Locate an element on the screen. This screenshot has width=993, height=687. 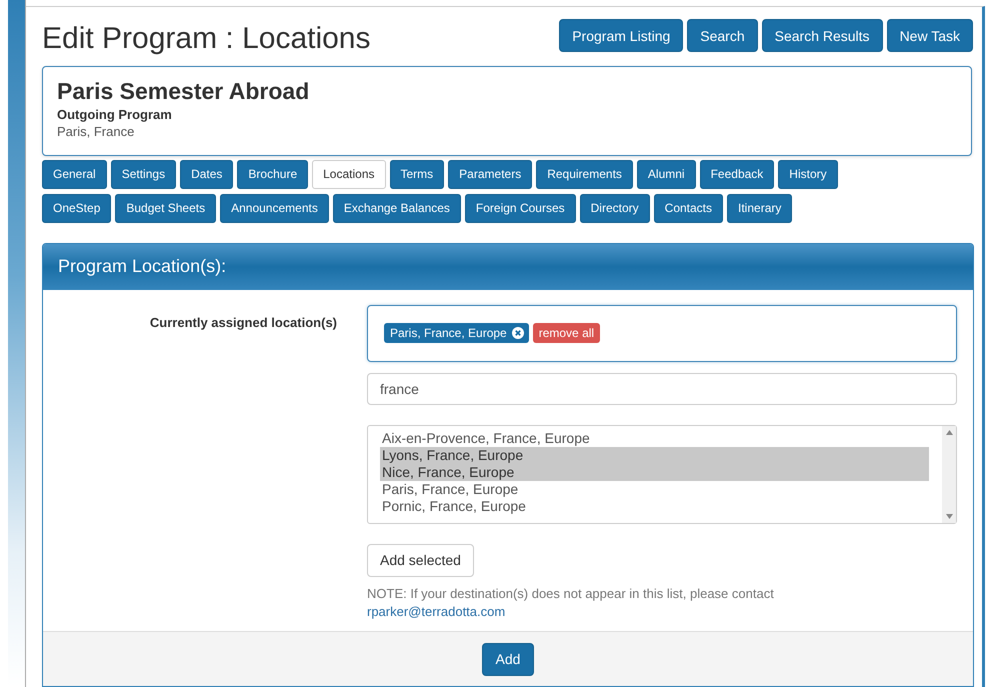
program-location: Paris, France is located at coordinates (96, 131).